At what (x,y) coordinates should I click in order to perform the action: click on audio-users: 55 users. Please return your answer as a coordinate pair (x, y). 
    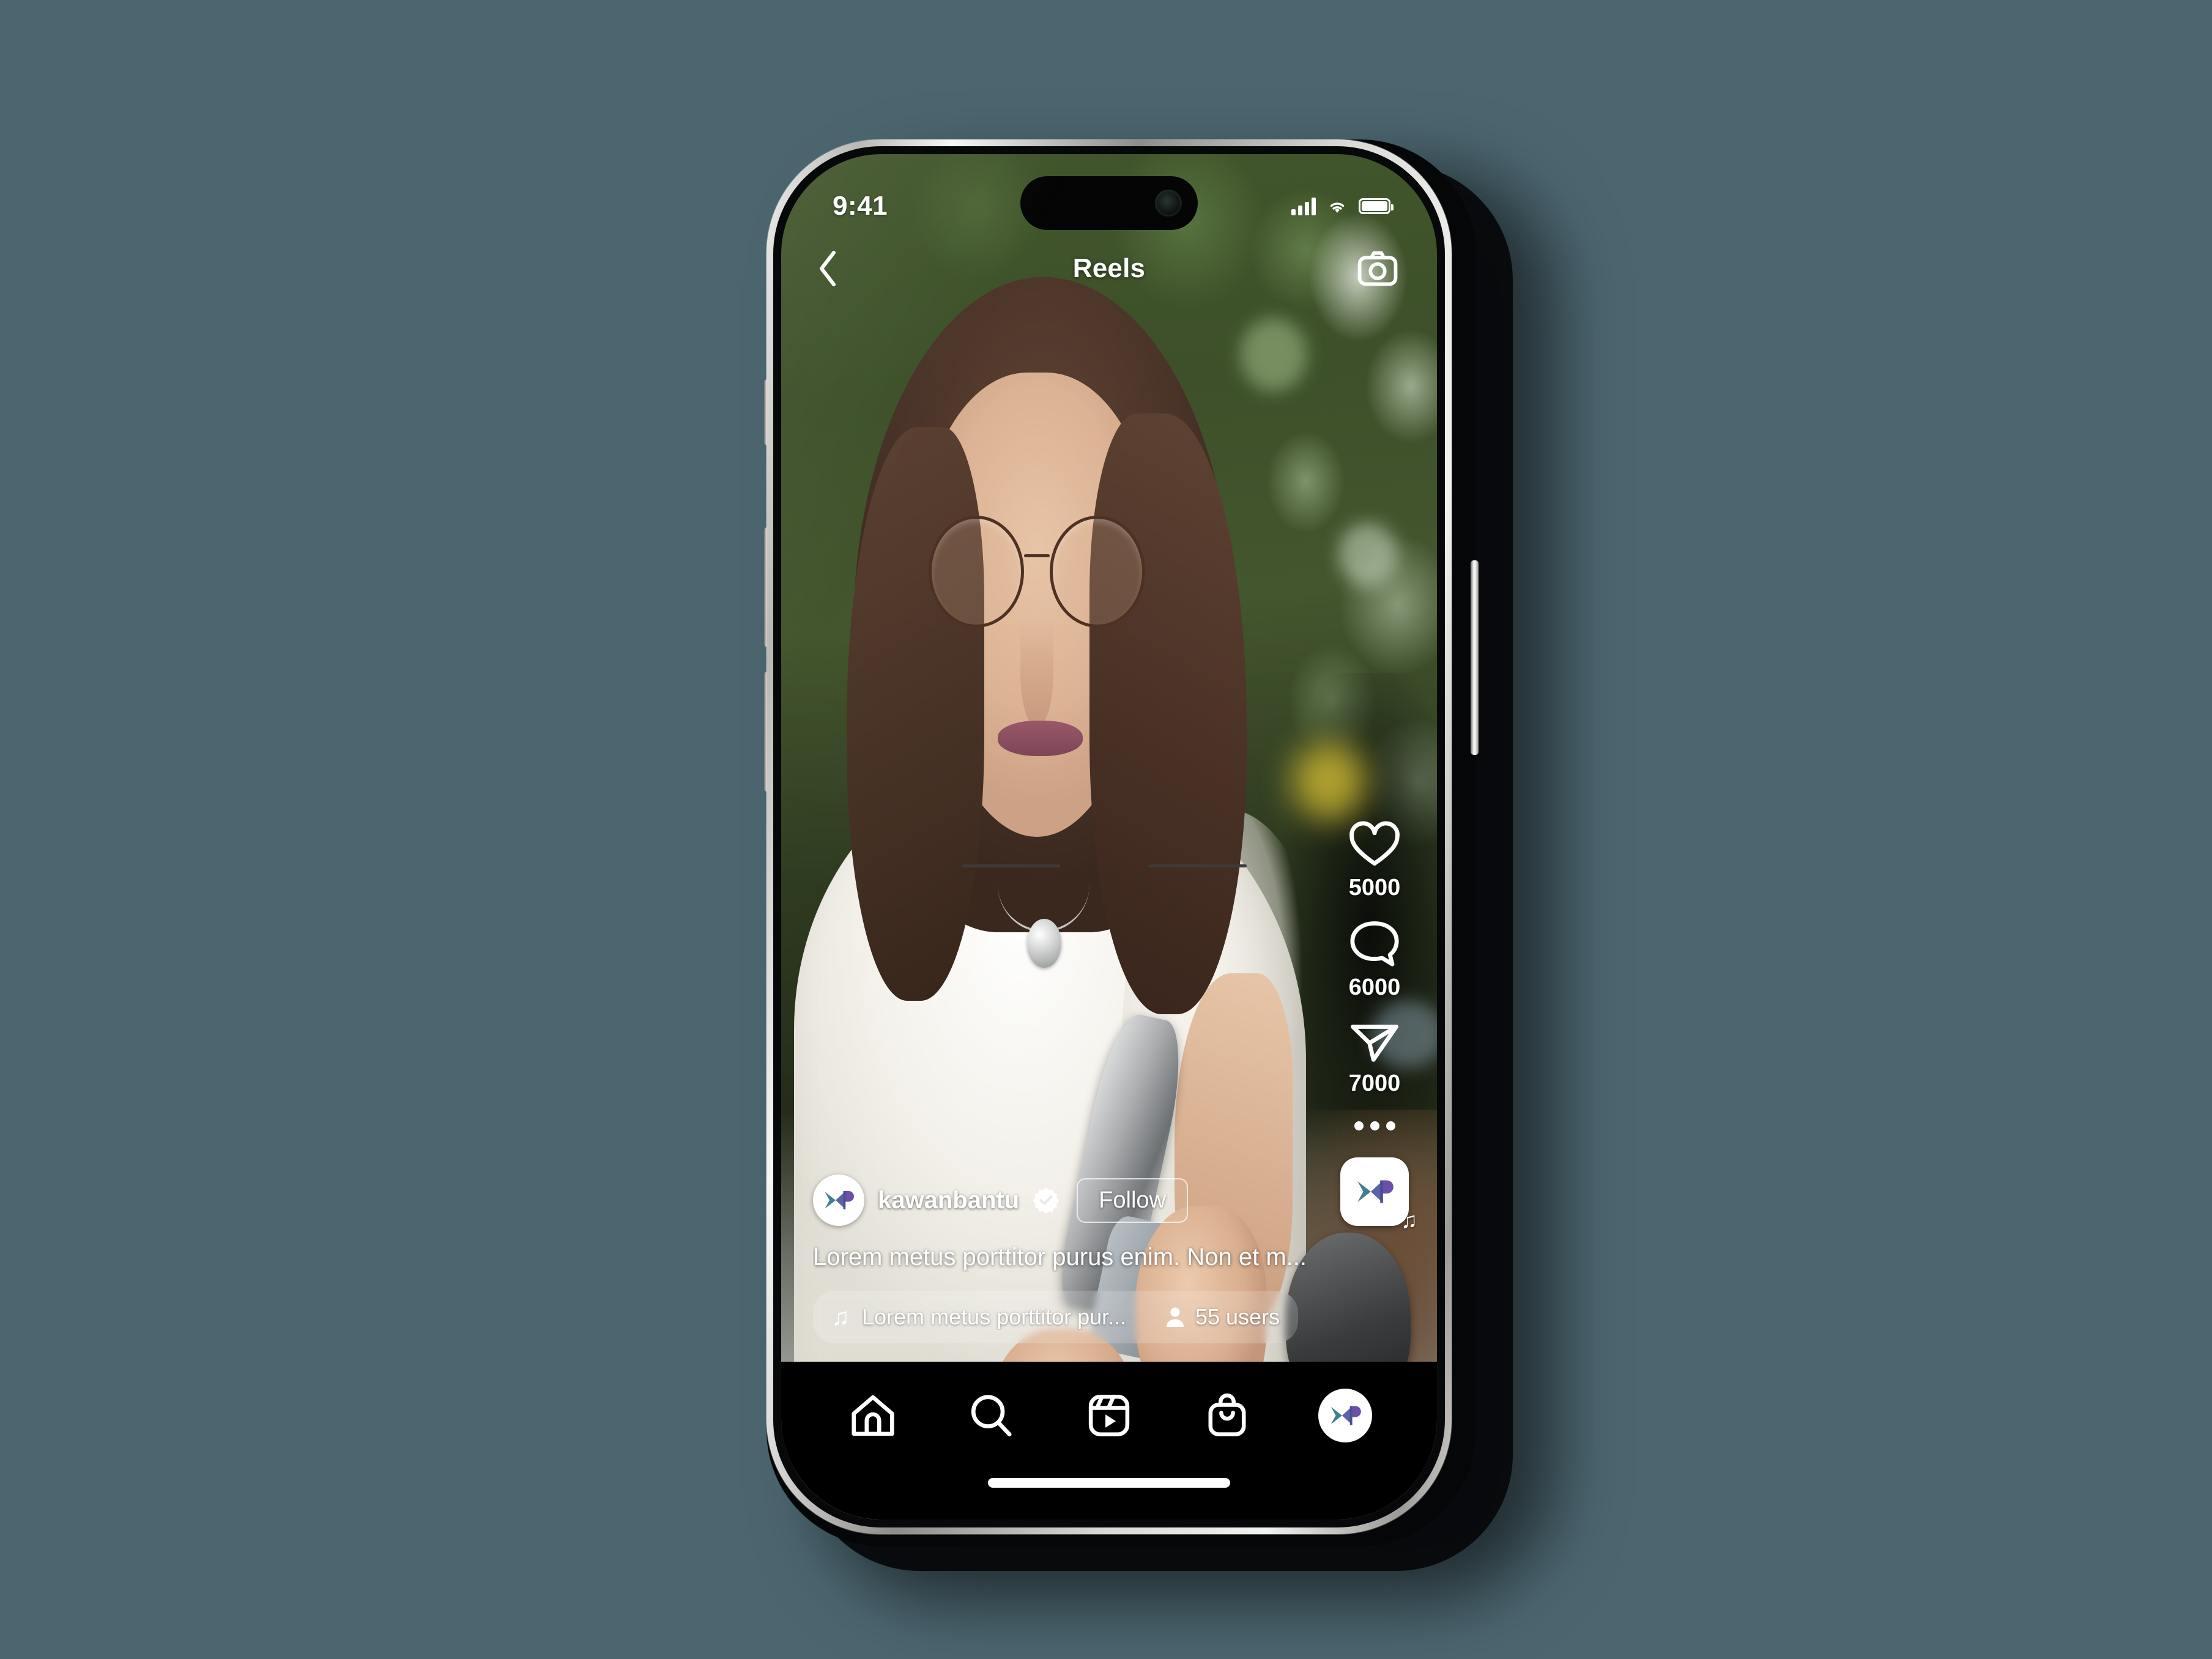
    Looking at the image, I should click on (1212, 1317).